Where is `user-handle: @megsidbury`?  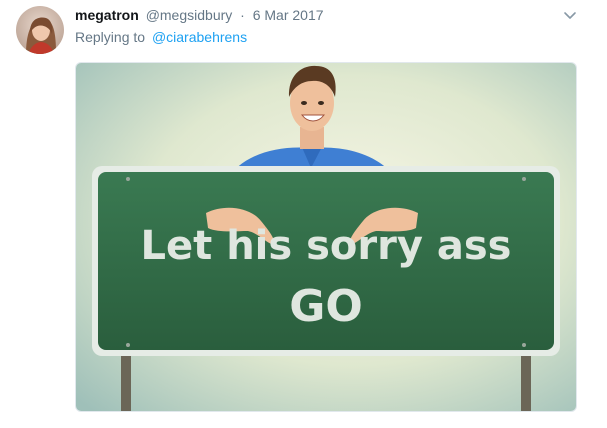 user-handle: @megsidbury is located at coordinates (189, 15).